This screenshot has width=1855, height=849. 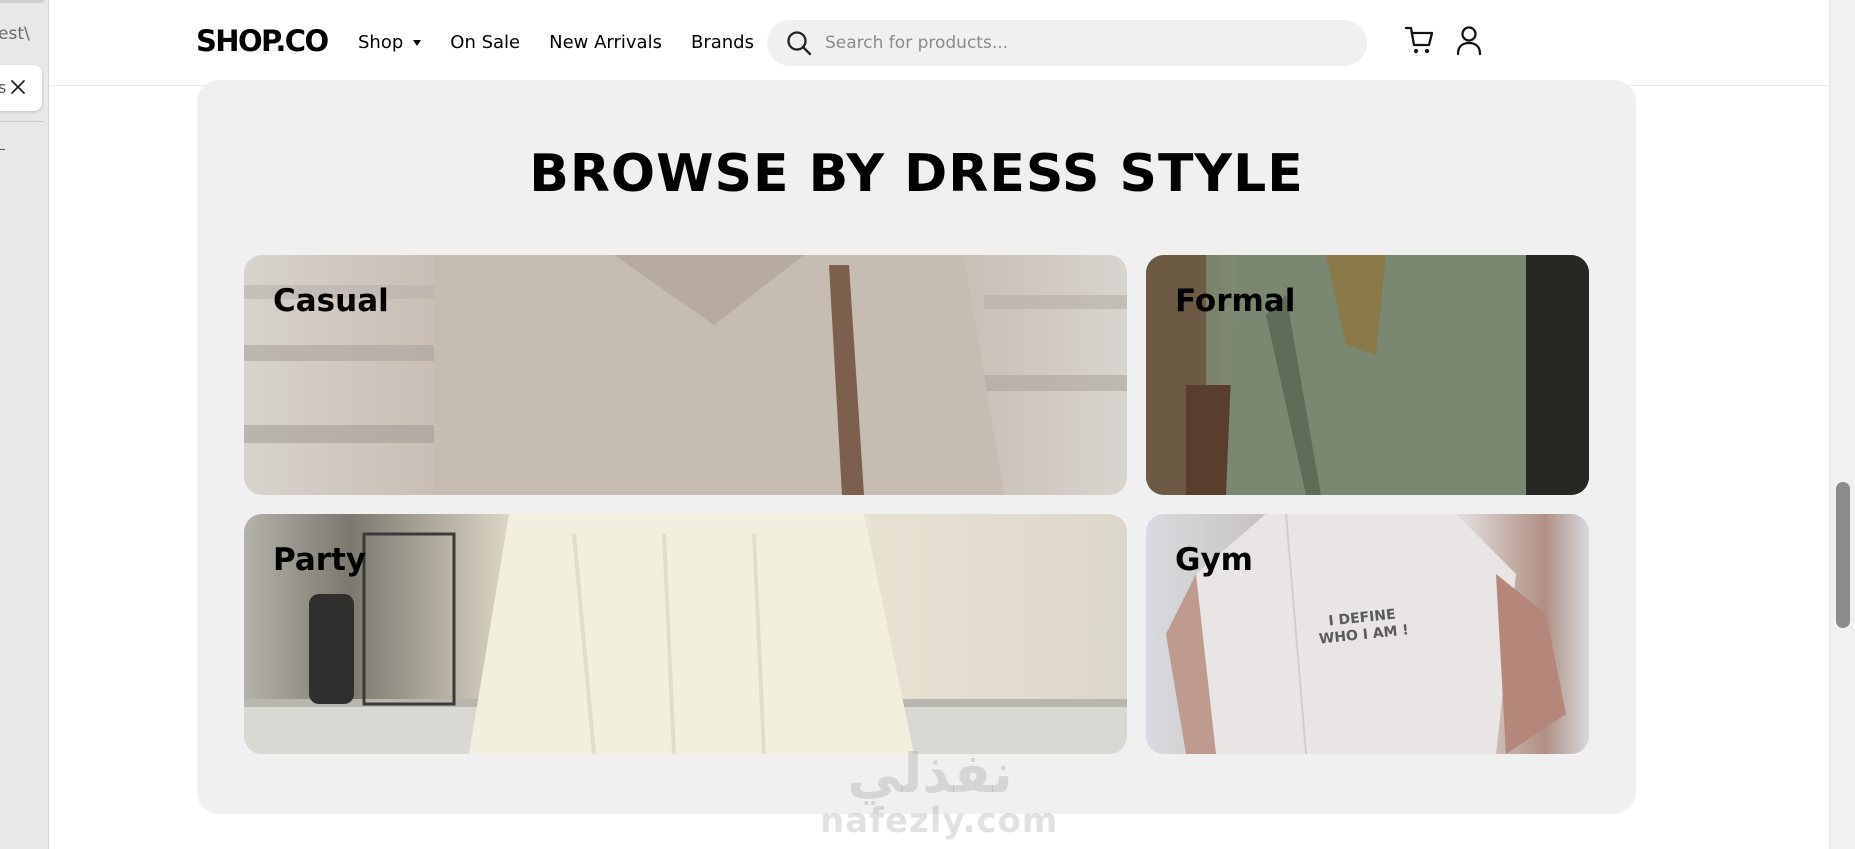 What do you see at coordinates (1367, 375) in the screenshot?
I see `style-card-formal: Formal` at bounding box center [1367, 375].